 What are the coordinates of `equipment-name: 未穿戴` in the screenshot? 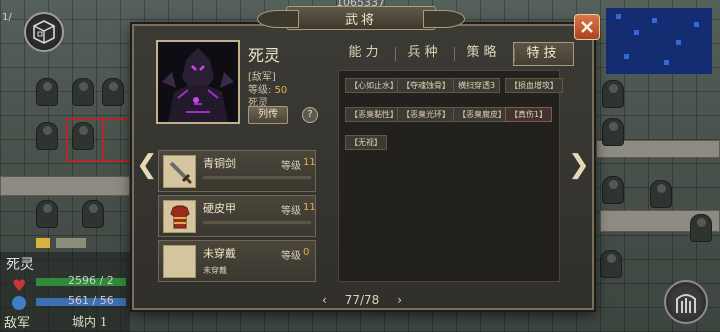 It's located at (219, 253).